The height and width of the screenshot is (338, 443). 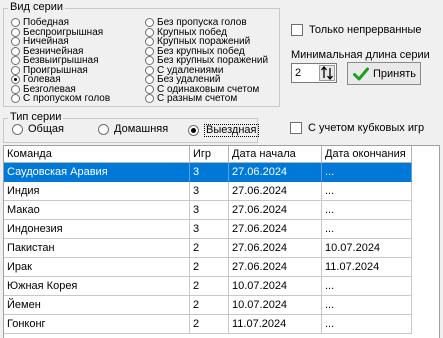 I want to click on table-cell-team: Пакистан, so click(x=97, y=248).